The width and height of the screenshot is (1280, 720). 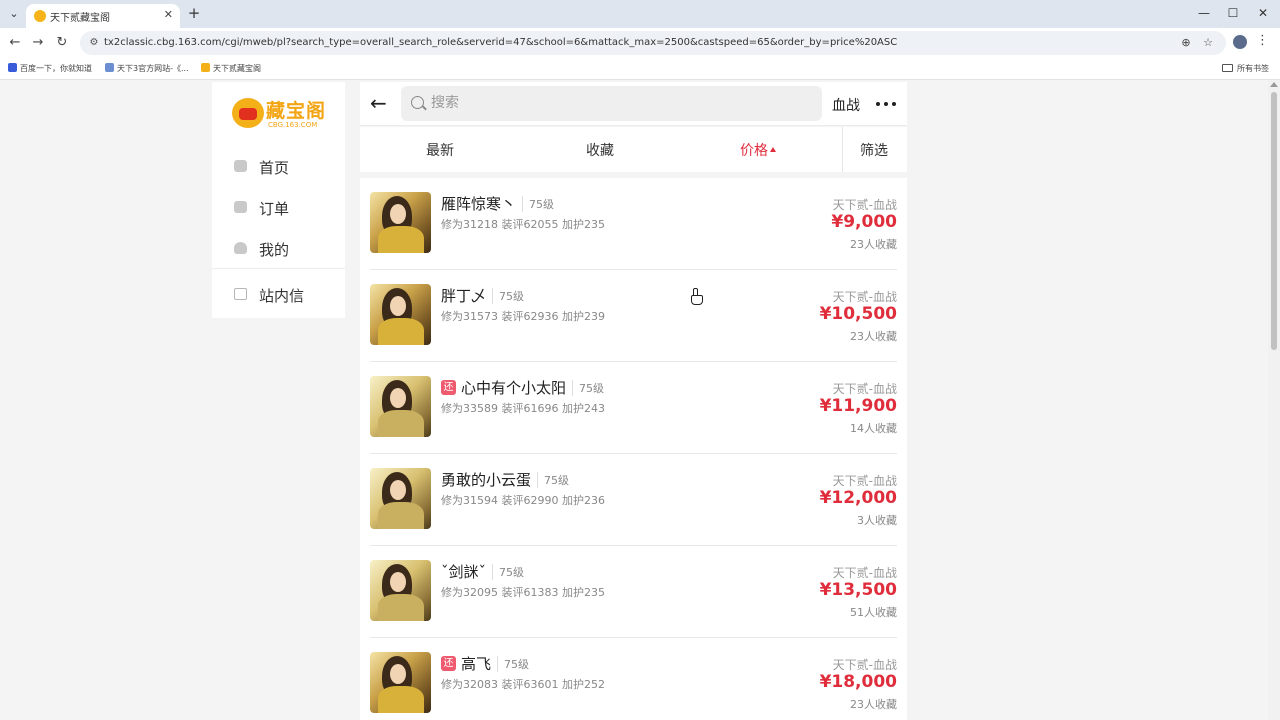 What do you see at coordinates (280, 114) in the screenshot?
I see `logo: 藏宝阁 CBG.163.COM` at bounding box center [280, 114].